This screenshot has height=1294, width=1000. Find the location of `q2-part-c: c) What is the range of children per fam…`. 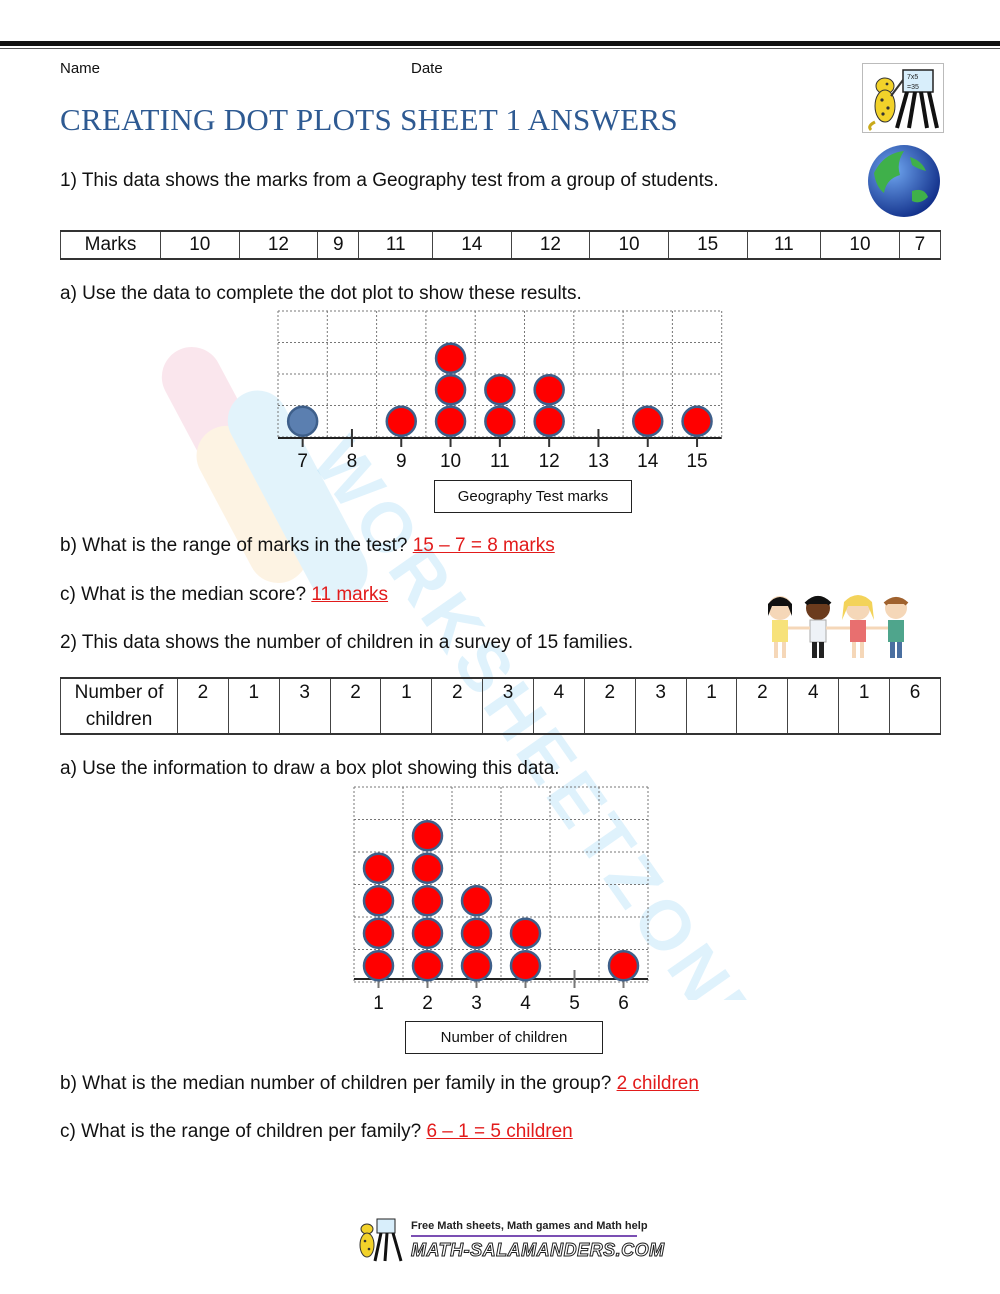

q2-part-c: c) What is the range of children per fam… is located at coordinates (316, 1132).